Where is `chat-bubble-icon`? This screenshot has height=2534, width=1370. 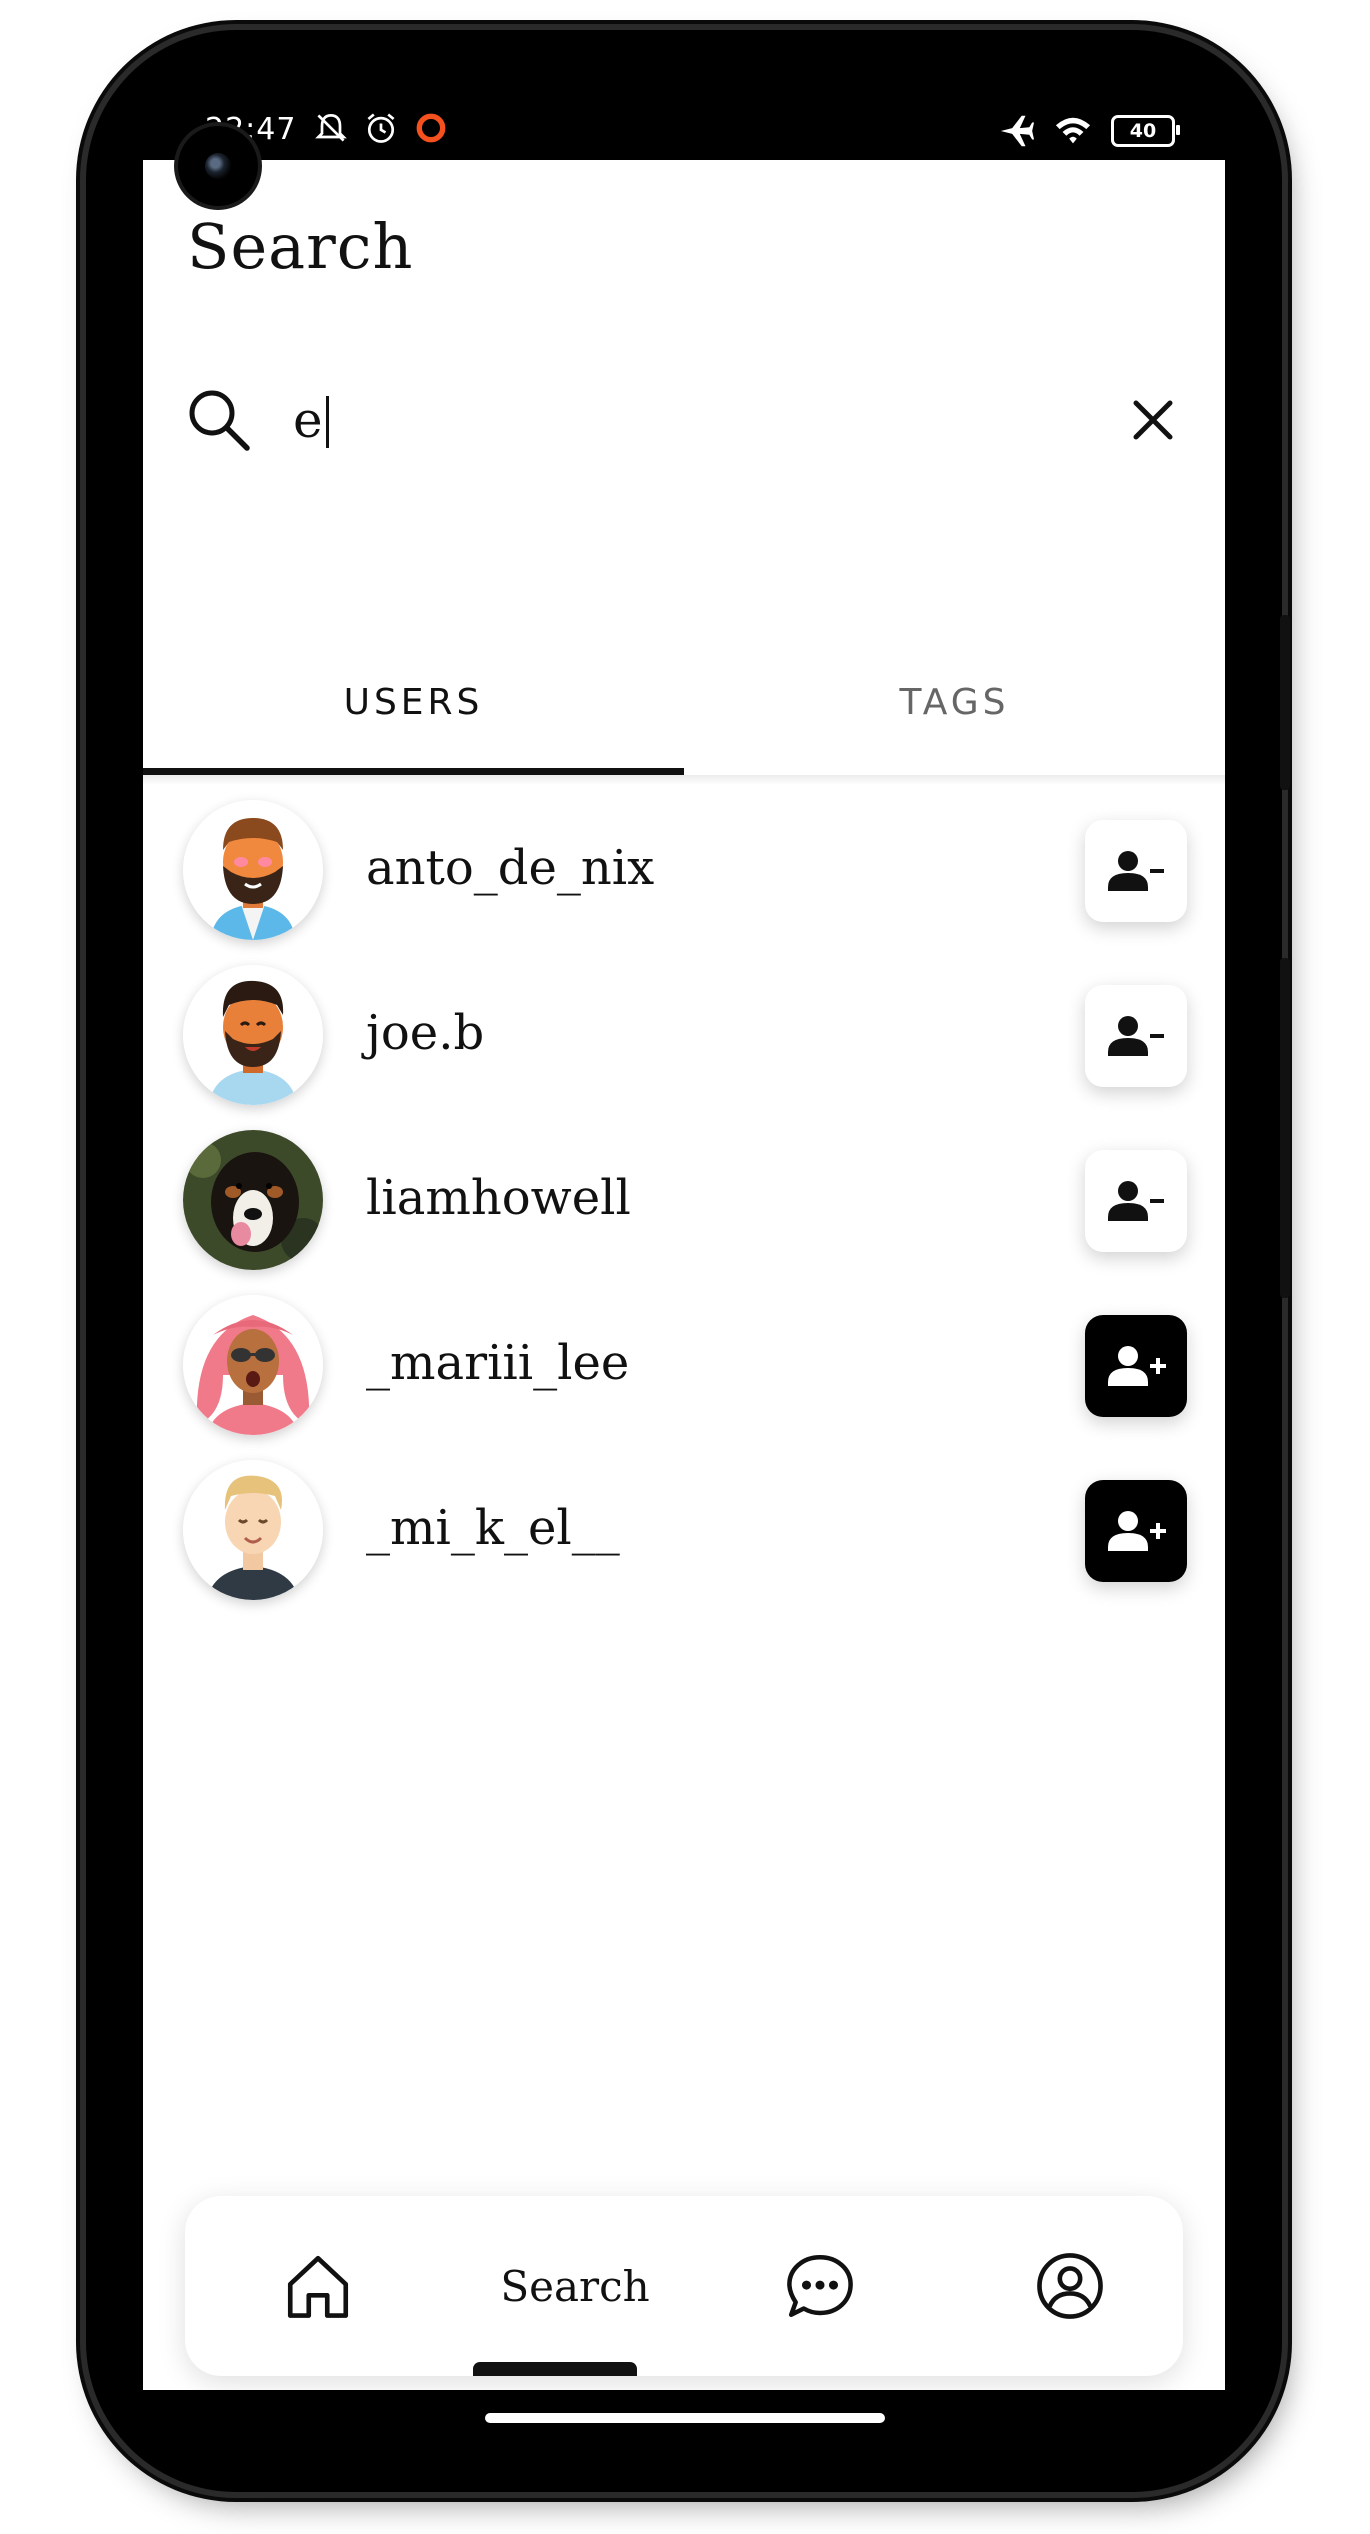
chat-bubble-icon is located at coordinates (820, 2286).